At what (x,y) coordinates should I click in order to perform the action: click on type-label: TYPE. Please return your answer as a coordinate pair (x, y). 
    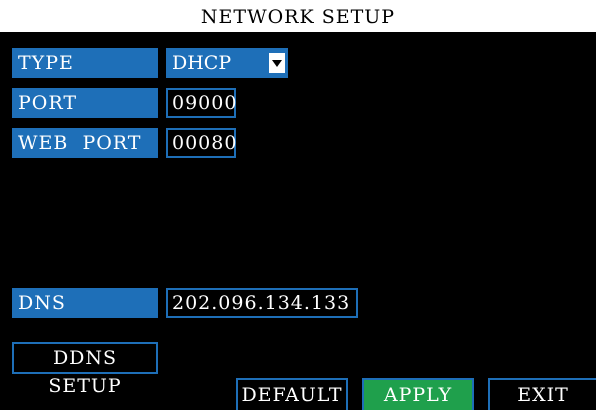
    Looking at the image, I should click on (85, 63).